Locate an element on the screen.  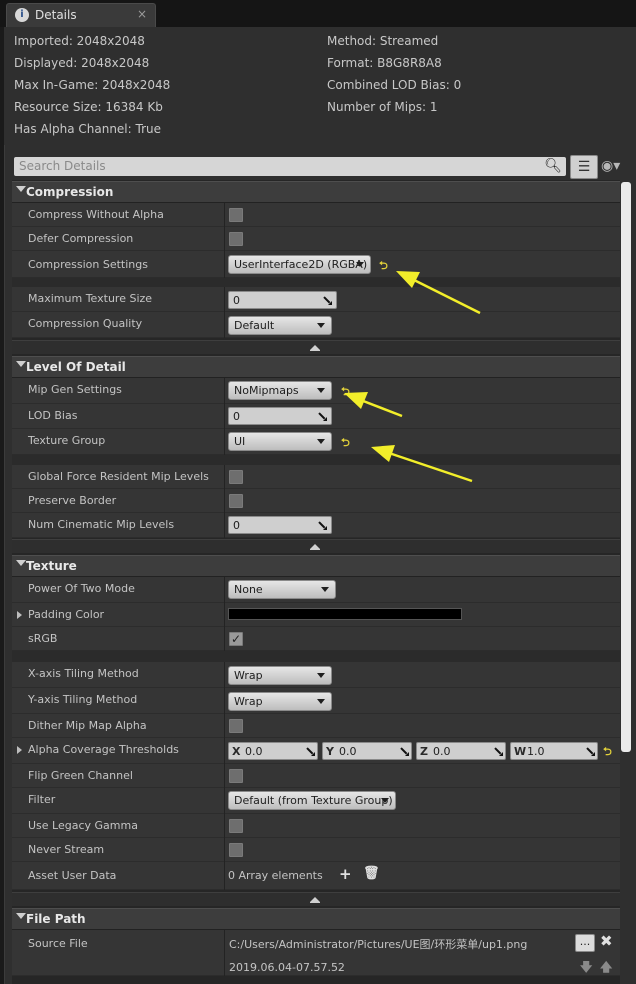
property-label: X-axis Tiling Method is located at coordinates (83, 673).